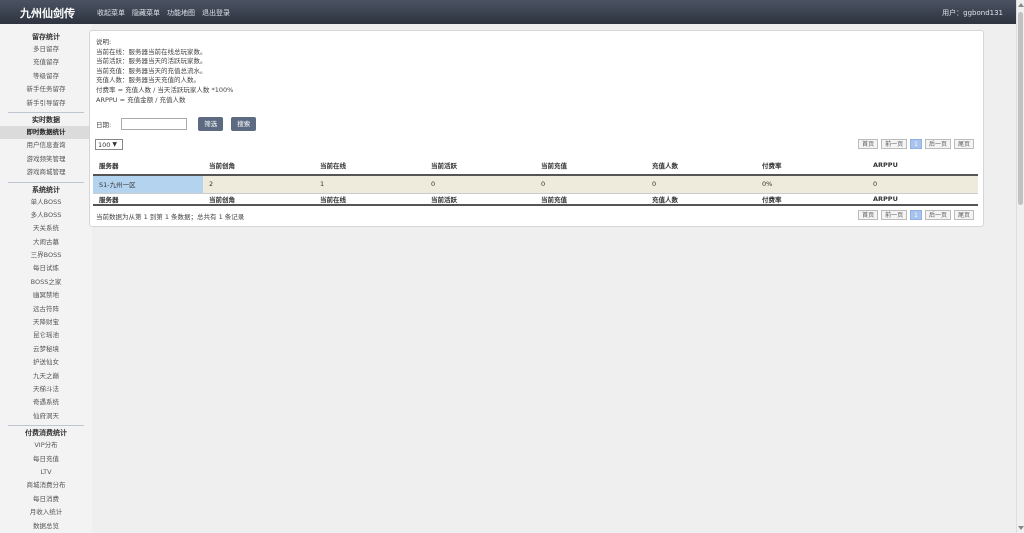 The width and height of the screenshot is (1024, 533). What do you see at coordinates (480, 165) in the screenshot?
I see `column-header: 当前活跃` at bounding box center [480, 165].